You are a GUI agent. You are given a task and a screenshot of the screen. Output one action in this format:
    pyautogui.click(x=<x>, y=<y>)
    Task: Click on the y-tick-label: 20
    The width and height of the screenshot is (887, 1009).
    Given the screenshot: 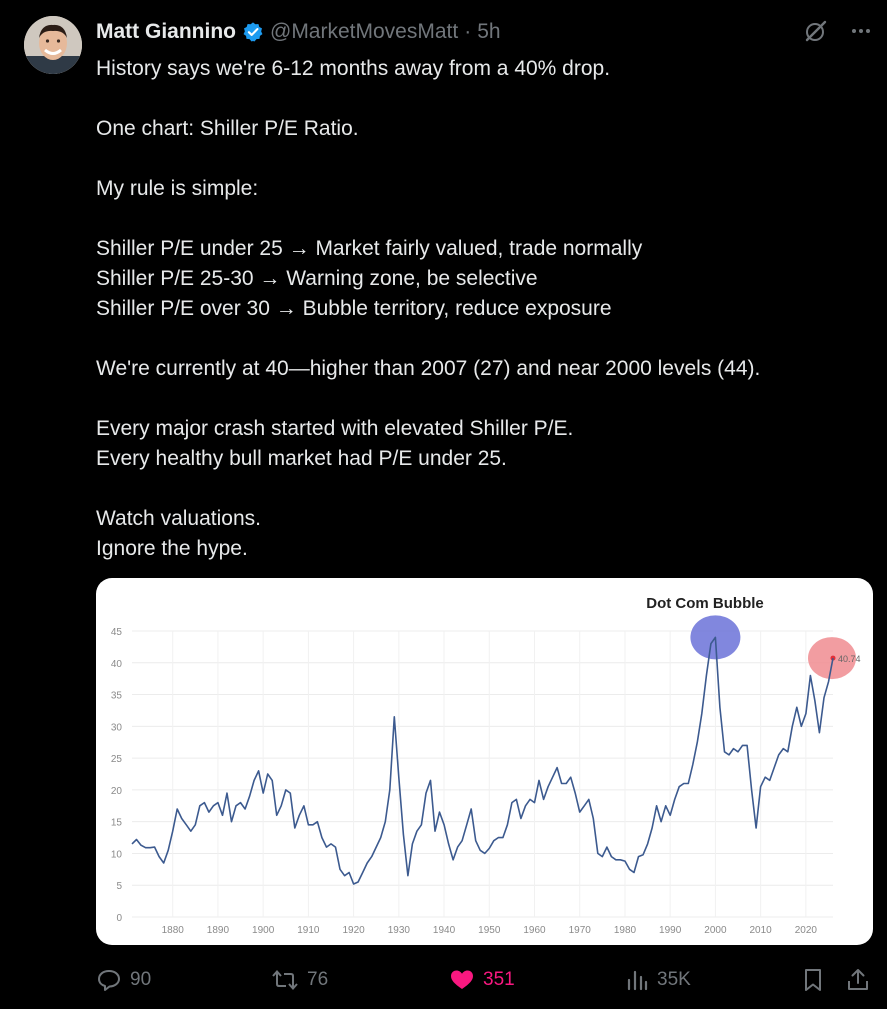 What is the action you would take?
    pyautogui.click(x=117, y=791)
    